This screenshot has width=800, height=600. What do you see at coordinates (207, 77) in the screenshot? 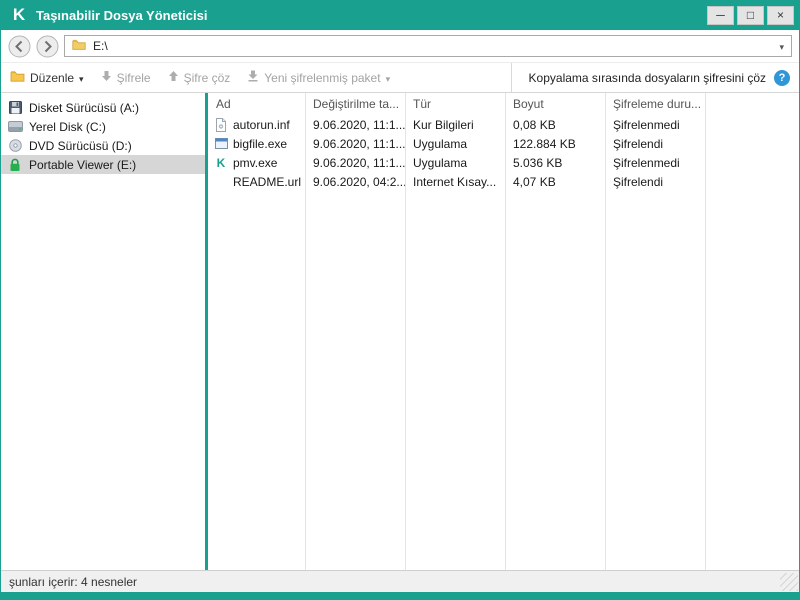
I see `decrypt-label: Şifre çöz` at bounding box center [207, 77].